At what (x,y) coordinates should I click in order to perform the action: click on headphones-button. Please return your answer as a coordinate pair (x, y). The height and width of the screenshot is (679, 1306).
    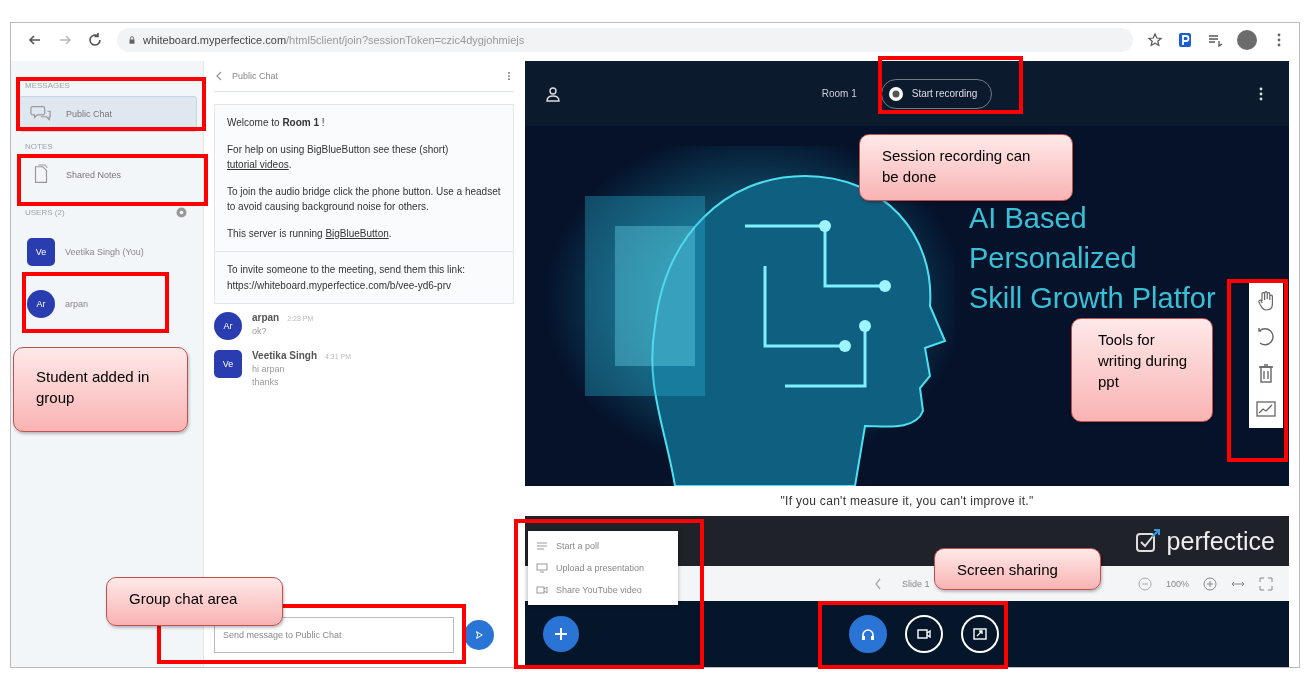
    Looking at the image, I should click on (868, 634).